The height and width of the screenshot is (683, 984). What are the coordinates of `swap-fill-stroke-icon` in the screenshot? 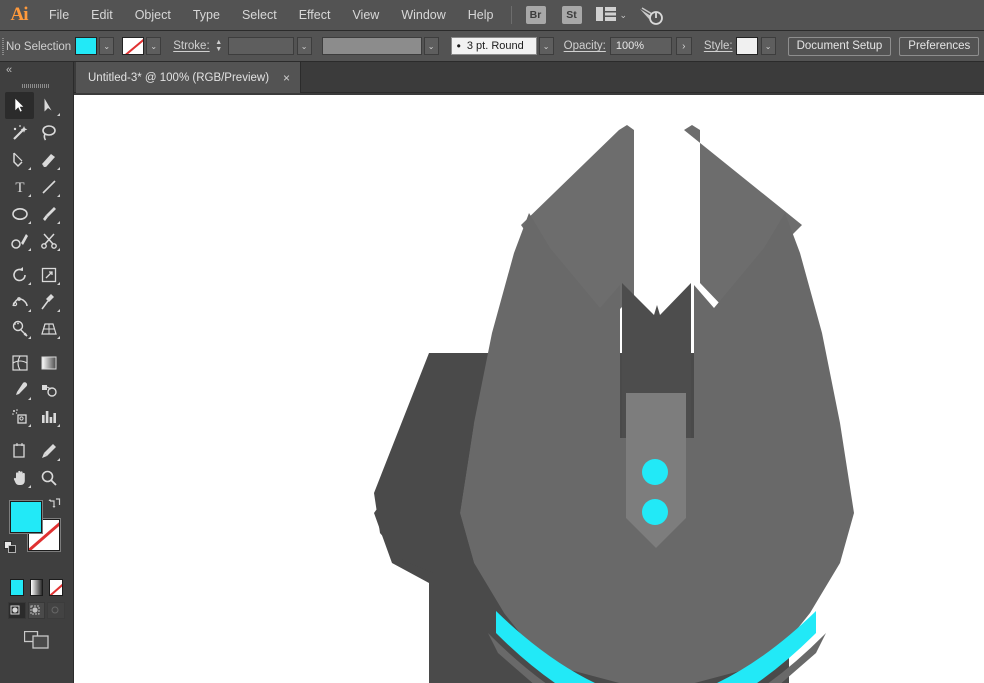 It's located at (54, 505).